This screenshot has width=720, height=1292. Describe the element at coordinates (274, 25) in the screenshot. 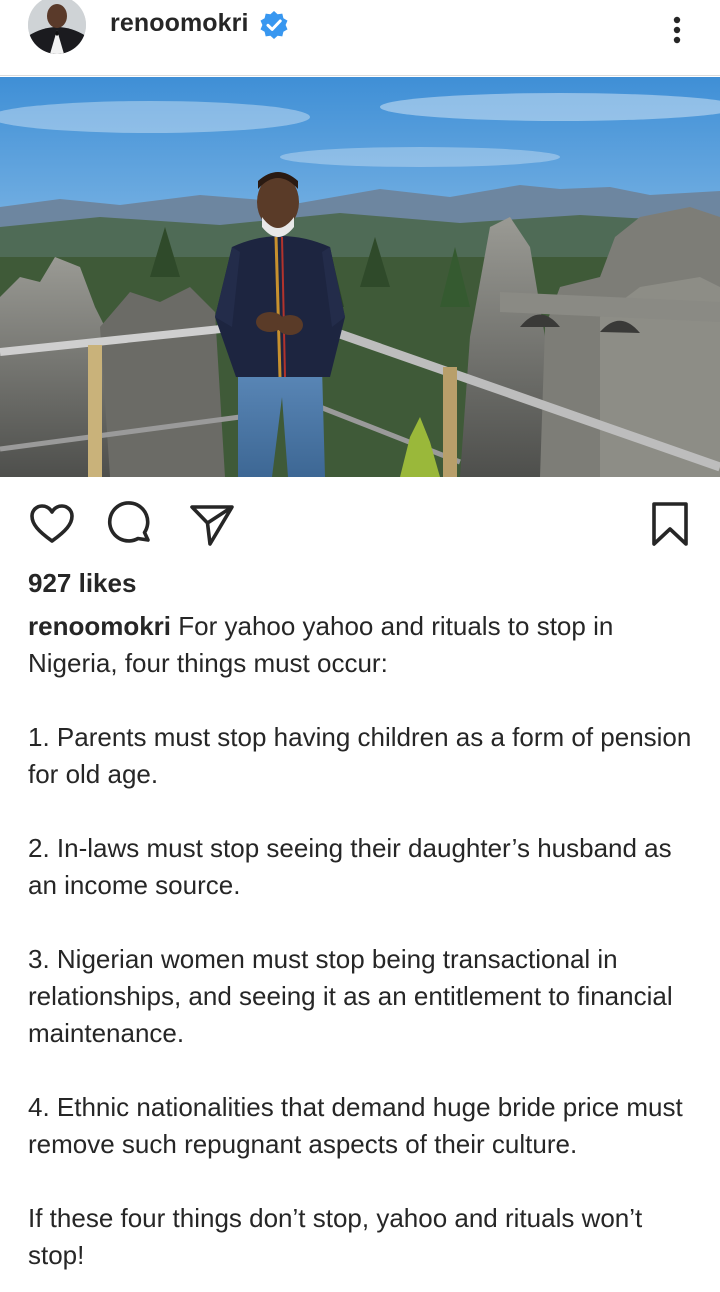

I see `verified-badge-icon` at that location.